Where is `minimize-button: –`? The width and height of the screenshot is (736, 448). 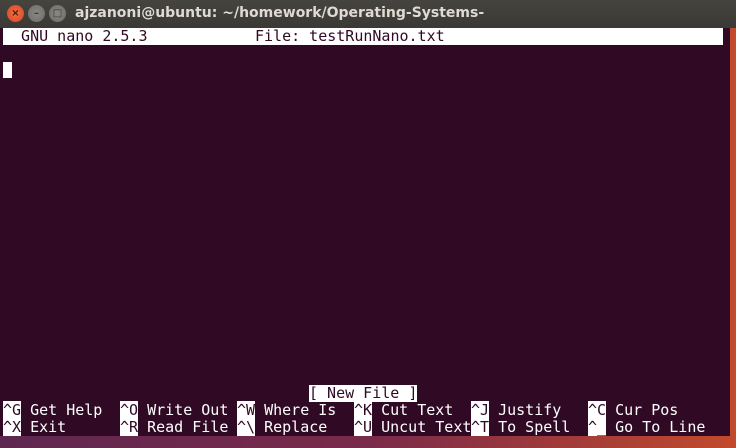 minimize-button: – is located at coordinates (36, 13).